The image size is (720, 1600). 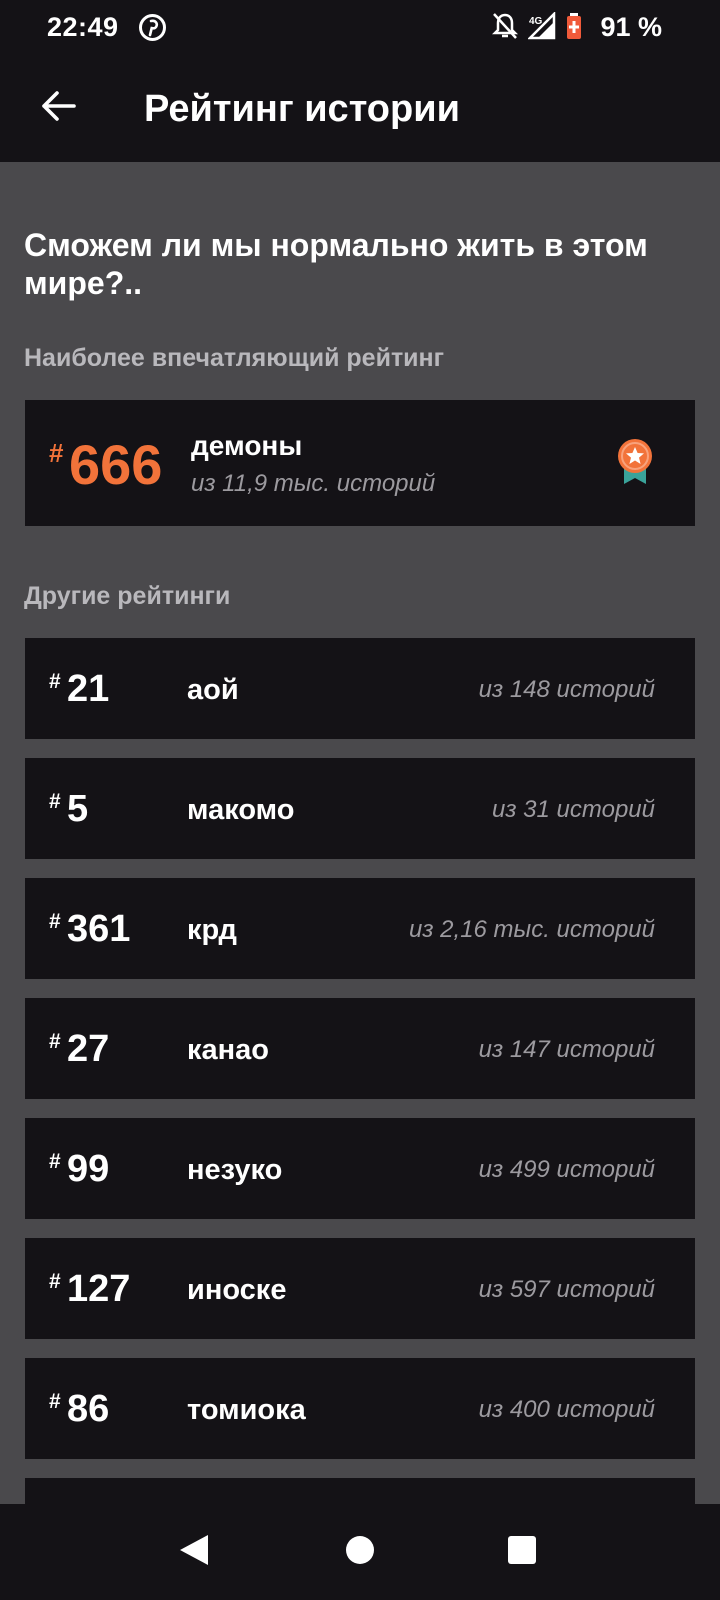 What do you see at coordinates (56, 453) in the screenshot?
I see `best-rank-hash: #` at bounding box center [56, 453].